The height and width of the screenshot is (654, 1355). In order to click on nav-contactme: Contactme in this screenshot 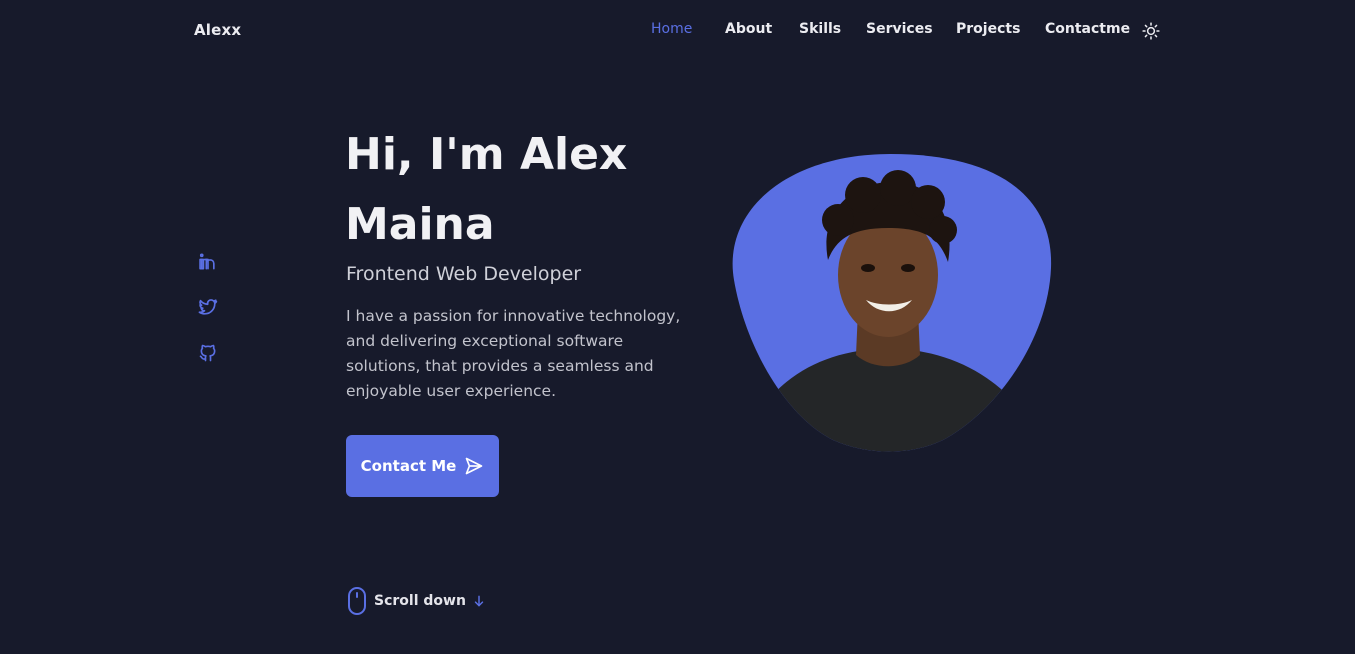, I will do `click(1087, 29)`.